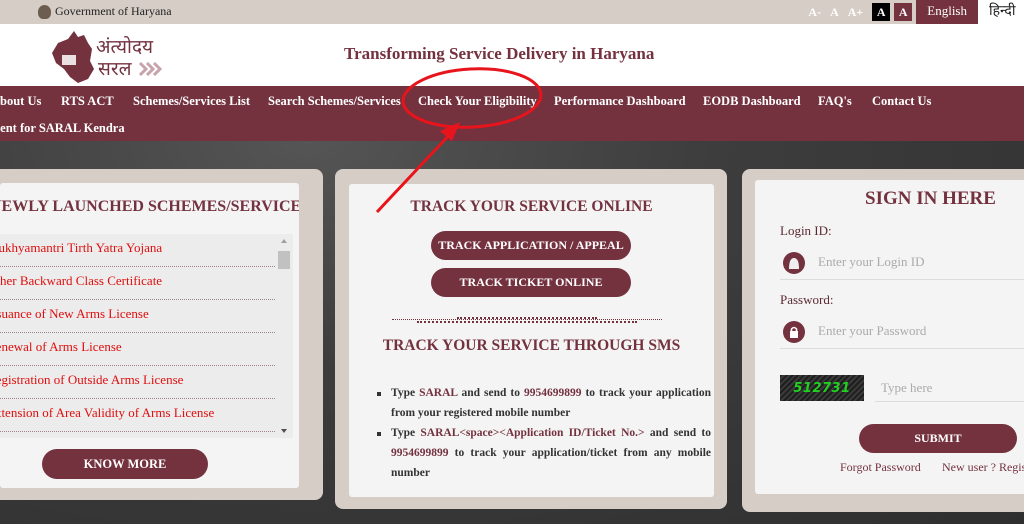 The height and width of the screenshot is (524, 1024). I want to click on scheme-item: Issuance of New Arms License, so click(137, 316).